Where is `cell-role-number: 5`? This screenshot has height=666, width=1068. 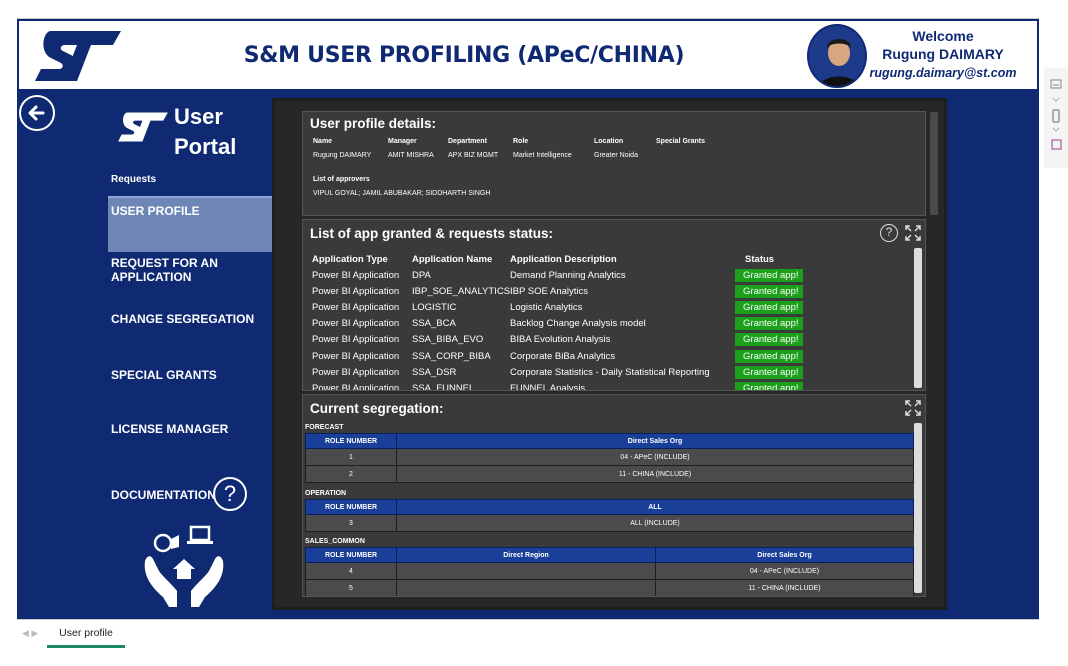
cell-role-number: 5 is located at coordinates (351, 587).